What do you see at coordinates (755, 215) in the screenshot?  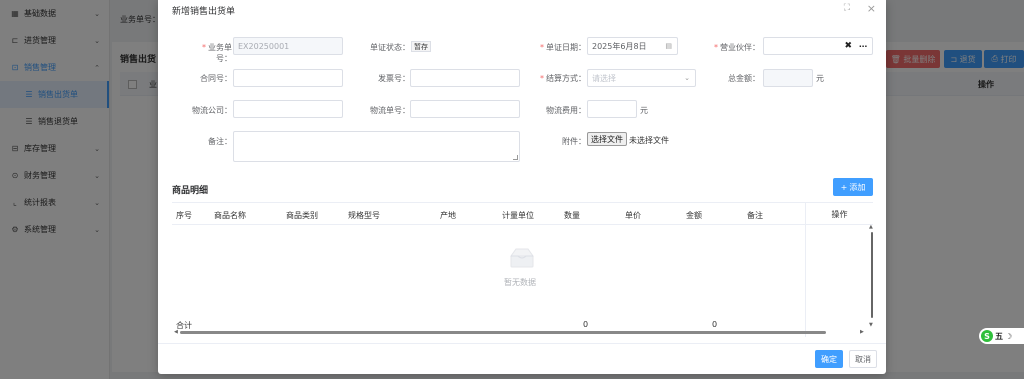 I see `column-header: 备注` at bounding box center [755, 215].